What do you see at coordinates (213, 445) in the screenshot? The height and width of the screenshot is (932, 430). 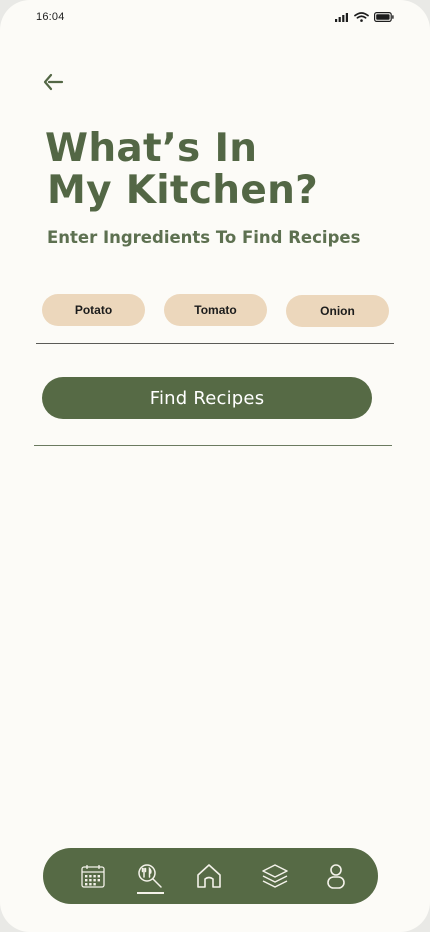 I see `results-divider` at bounding box center [213, 445].